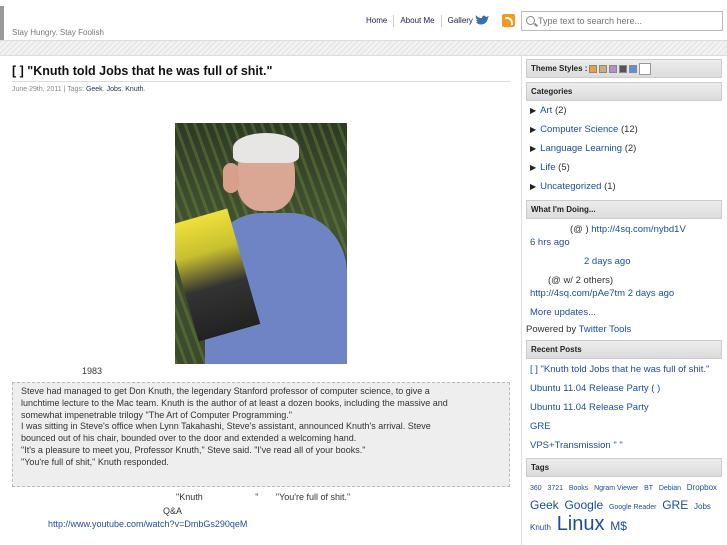 The height and width of the screenshot is (545, 727). What do you see at coordinates (261, 81) in the screenshot?
I see `title-divider` at bounding box center [261, 81].